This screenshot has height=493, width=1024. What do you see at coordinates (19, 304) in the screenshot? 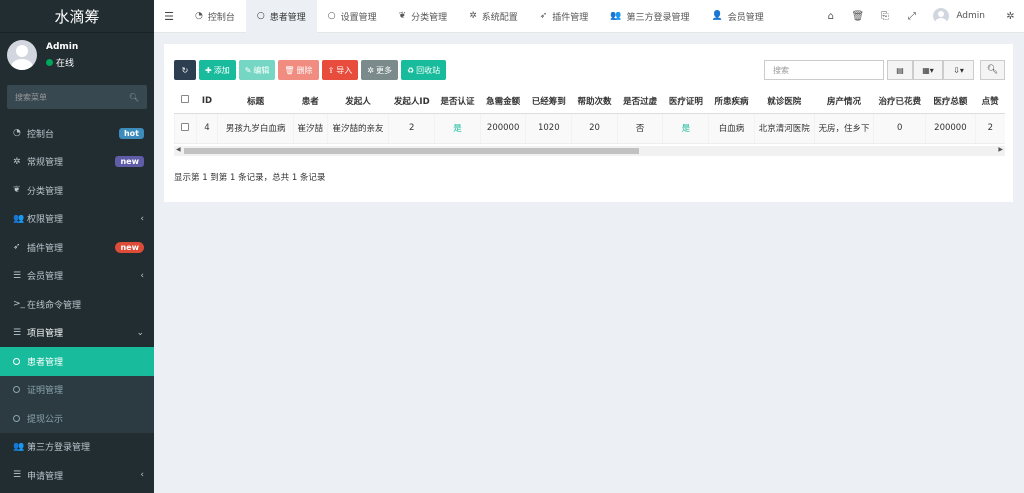
I see `terminal-icon: >_` at bounding box center [19, 304].